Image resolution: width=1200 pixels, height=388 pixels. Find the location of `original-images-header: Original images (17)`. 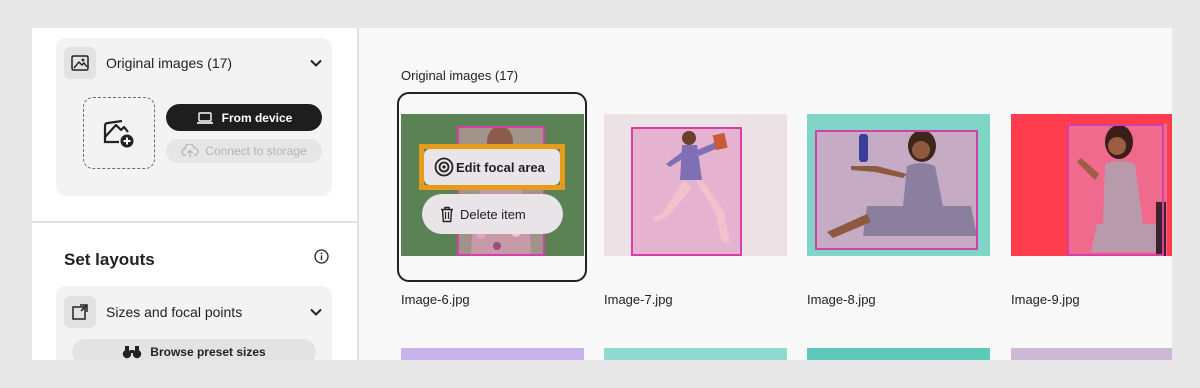

original-images-header: Original images (17) is located at coordinates (194, 63).